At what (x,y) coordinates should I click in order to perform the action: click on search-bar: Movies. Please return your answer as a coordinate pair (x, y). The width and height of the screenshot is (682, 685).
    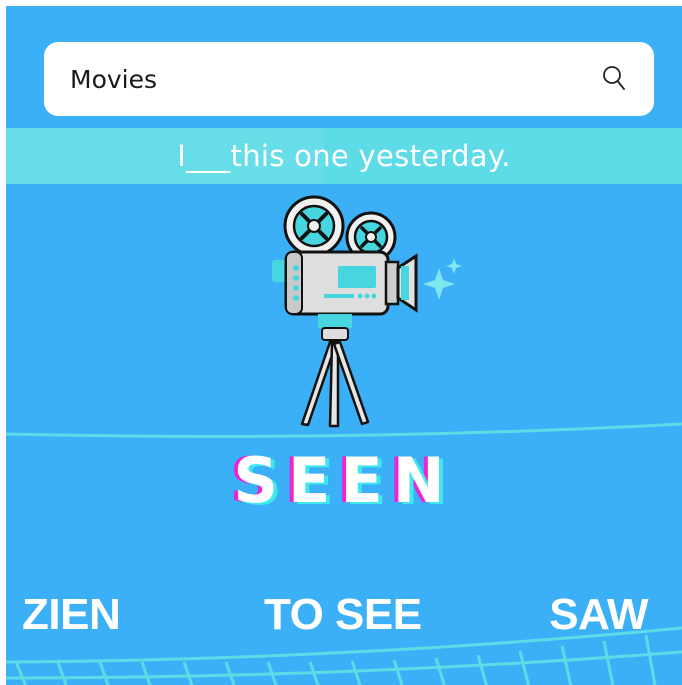
    Looking at the image, I should click on (349, 79).